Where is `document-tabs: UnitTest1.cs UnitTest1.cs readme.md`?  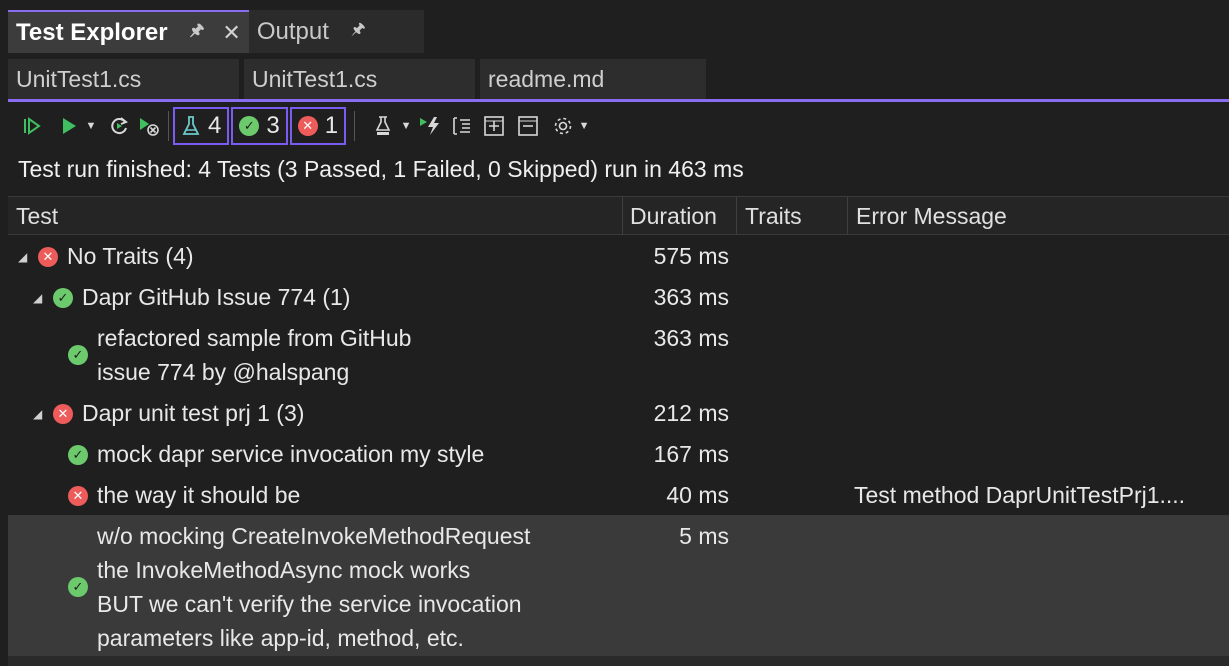
document-tabs: UnitTest1.cs UnitTest1.cs readme.md is located at coordinates (357, 79).